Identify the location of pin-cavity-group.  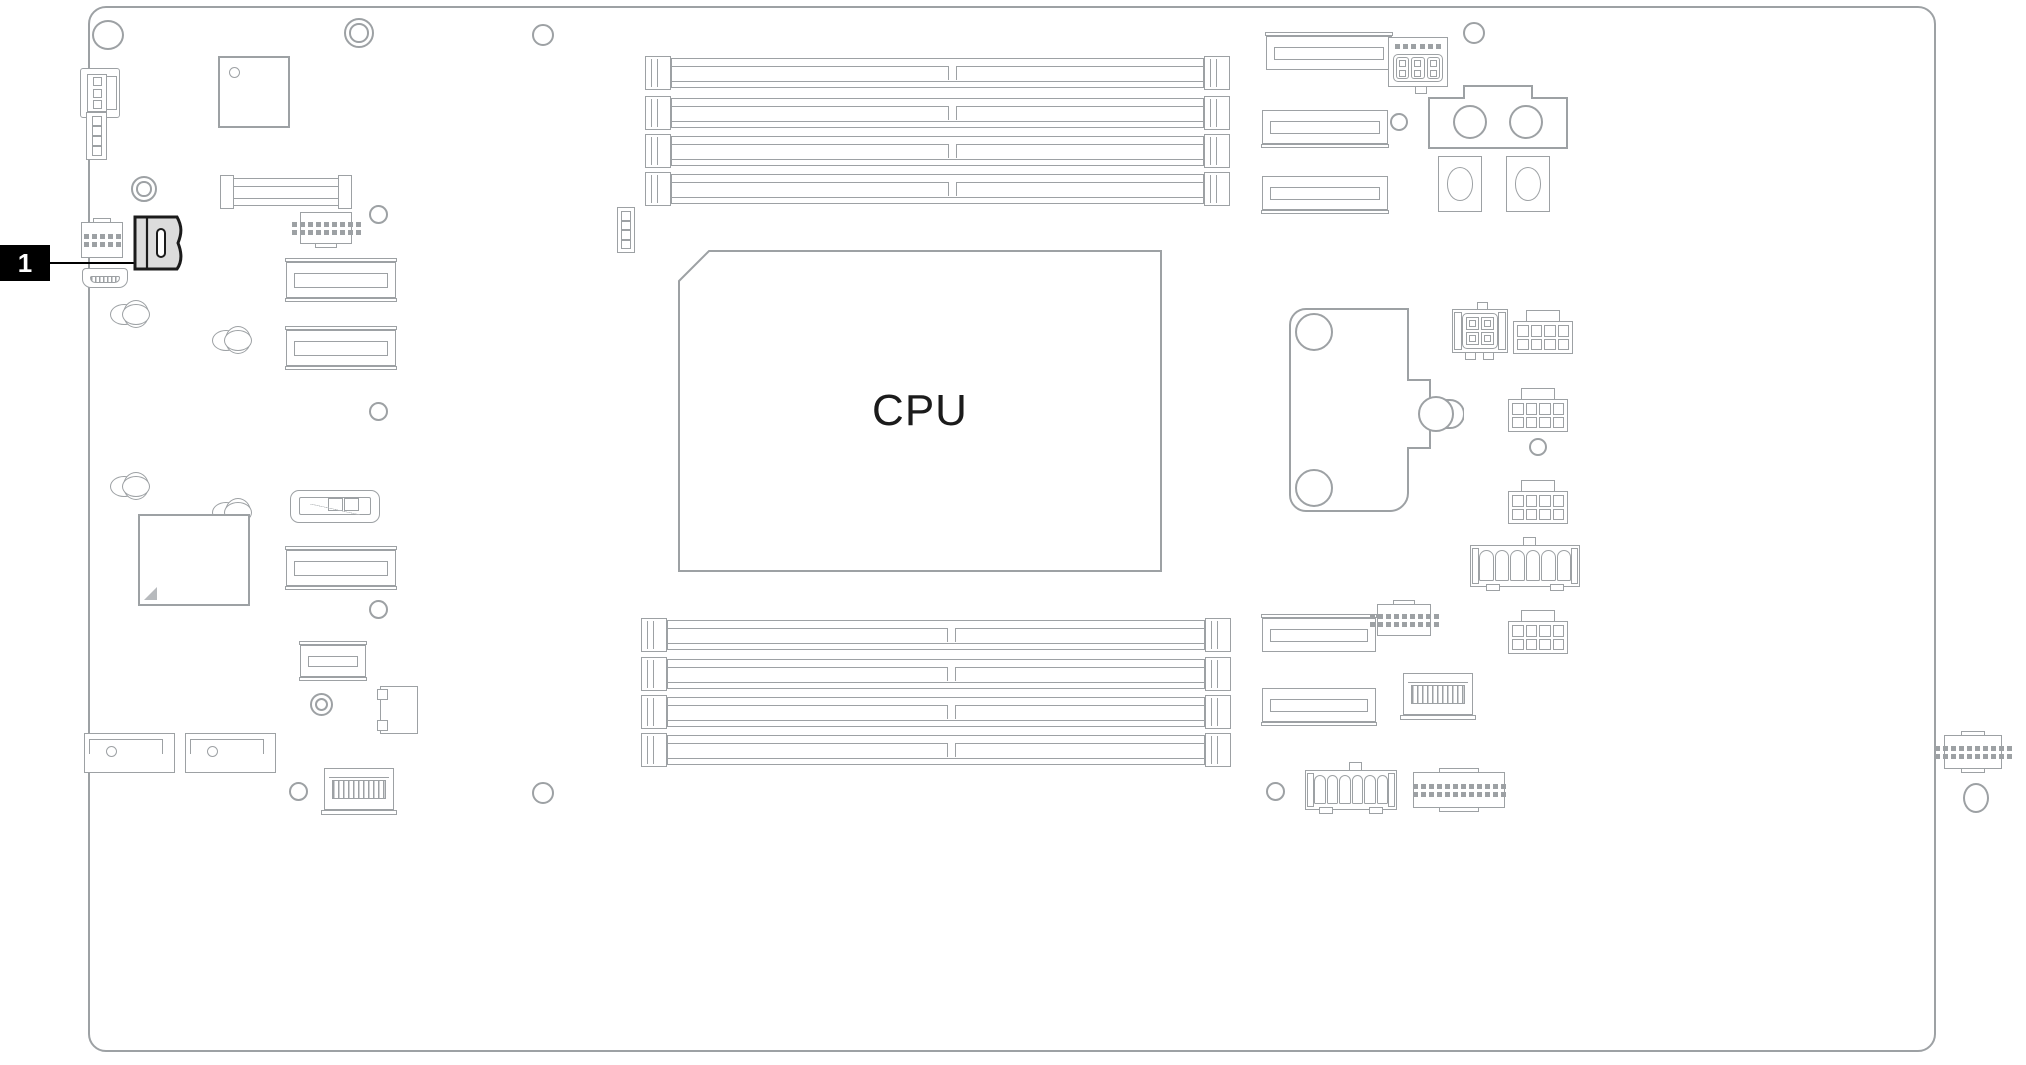
(97, 93).